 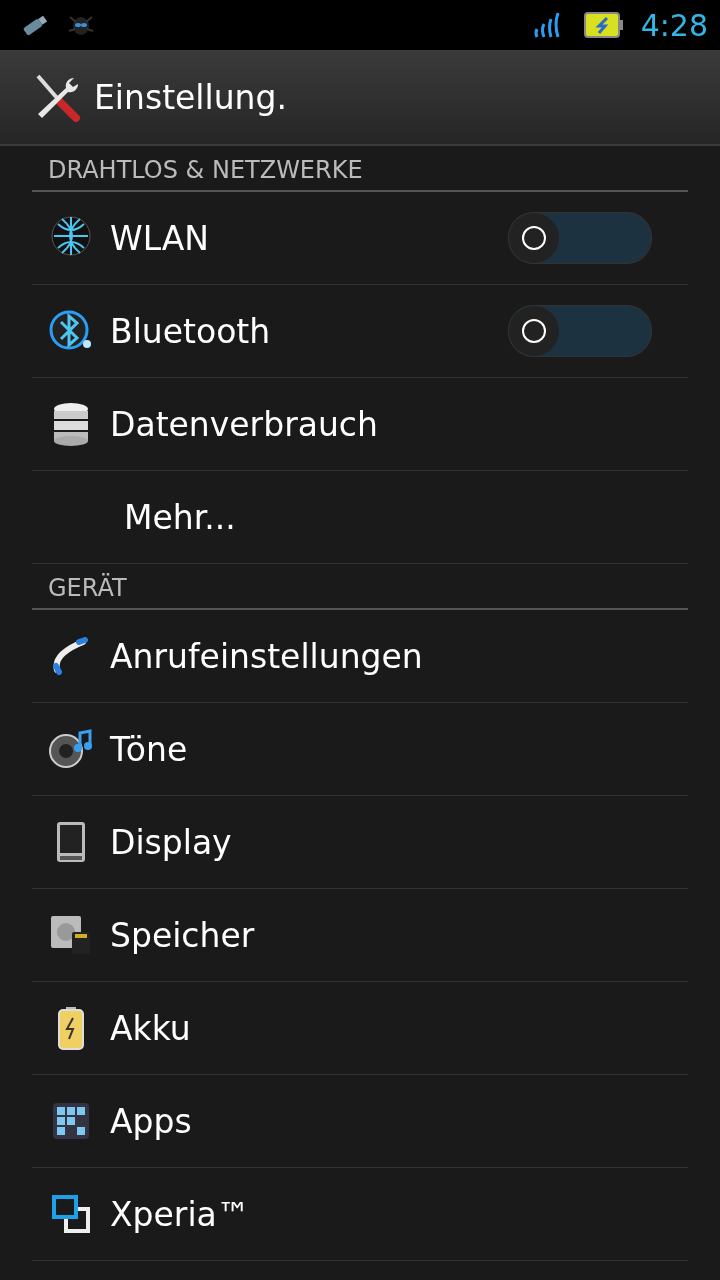 What do you see at coordinates (674, 25) in the screenshot?
I see `clock-time: 4:28` at bounding box center [674, 25].